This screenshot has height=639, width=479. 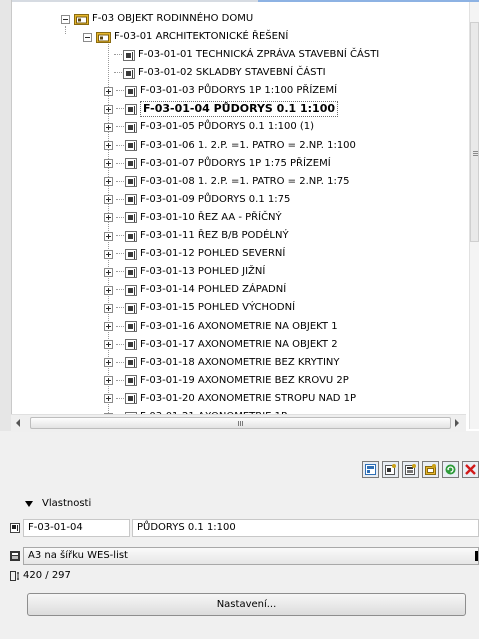 What do you see at coordinates (235, 163) in the screenshot?
I see `tree-item-label: F-03-01-07 PŮDORYS 1P 1:75 PŘÍZEMÍ` at bounding box center [235, 163].